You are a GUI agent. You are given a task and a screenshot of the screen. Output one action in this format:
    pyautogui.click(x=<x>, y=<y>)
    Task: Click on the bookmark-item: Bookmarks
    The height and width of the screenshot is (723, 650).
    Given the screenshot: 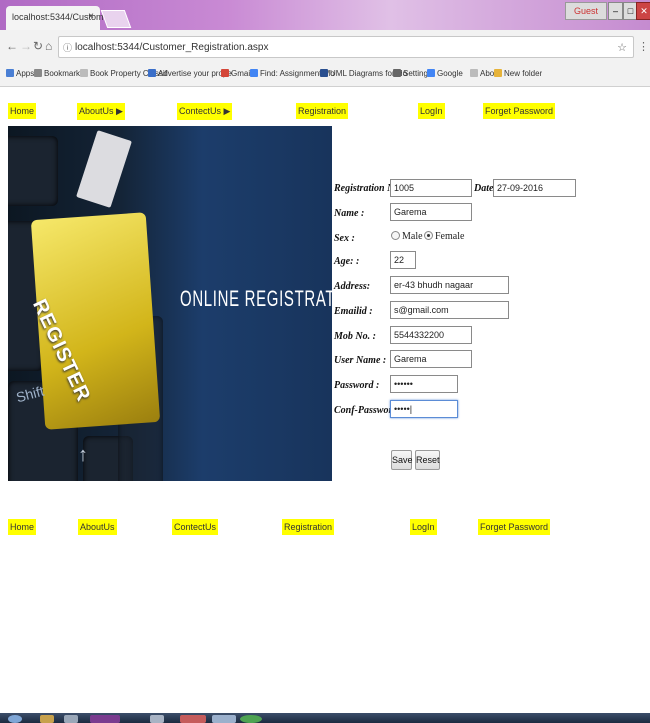 What is the action you would take?
    pyautogui.click(x=59, y=73)
    